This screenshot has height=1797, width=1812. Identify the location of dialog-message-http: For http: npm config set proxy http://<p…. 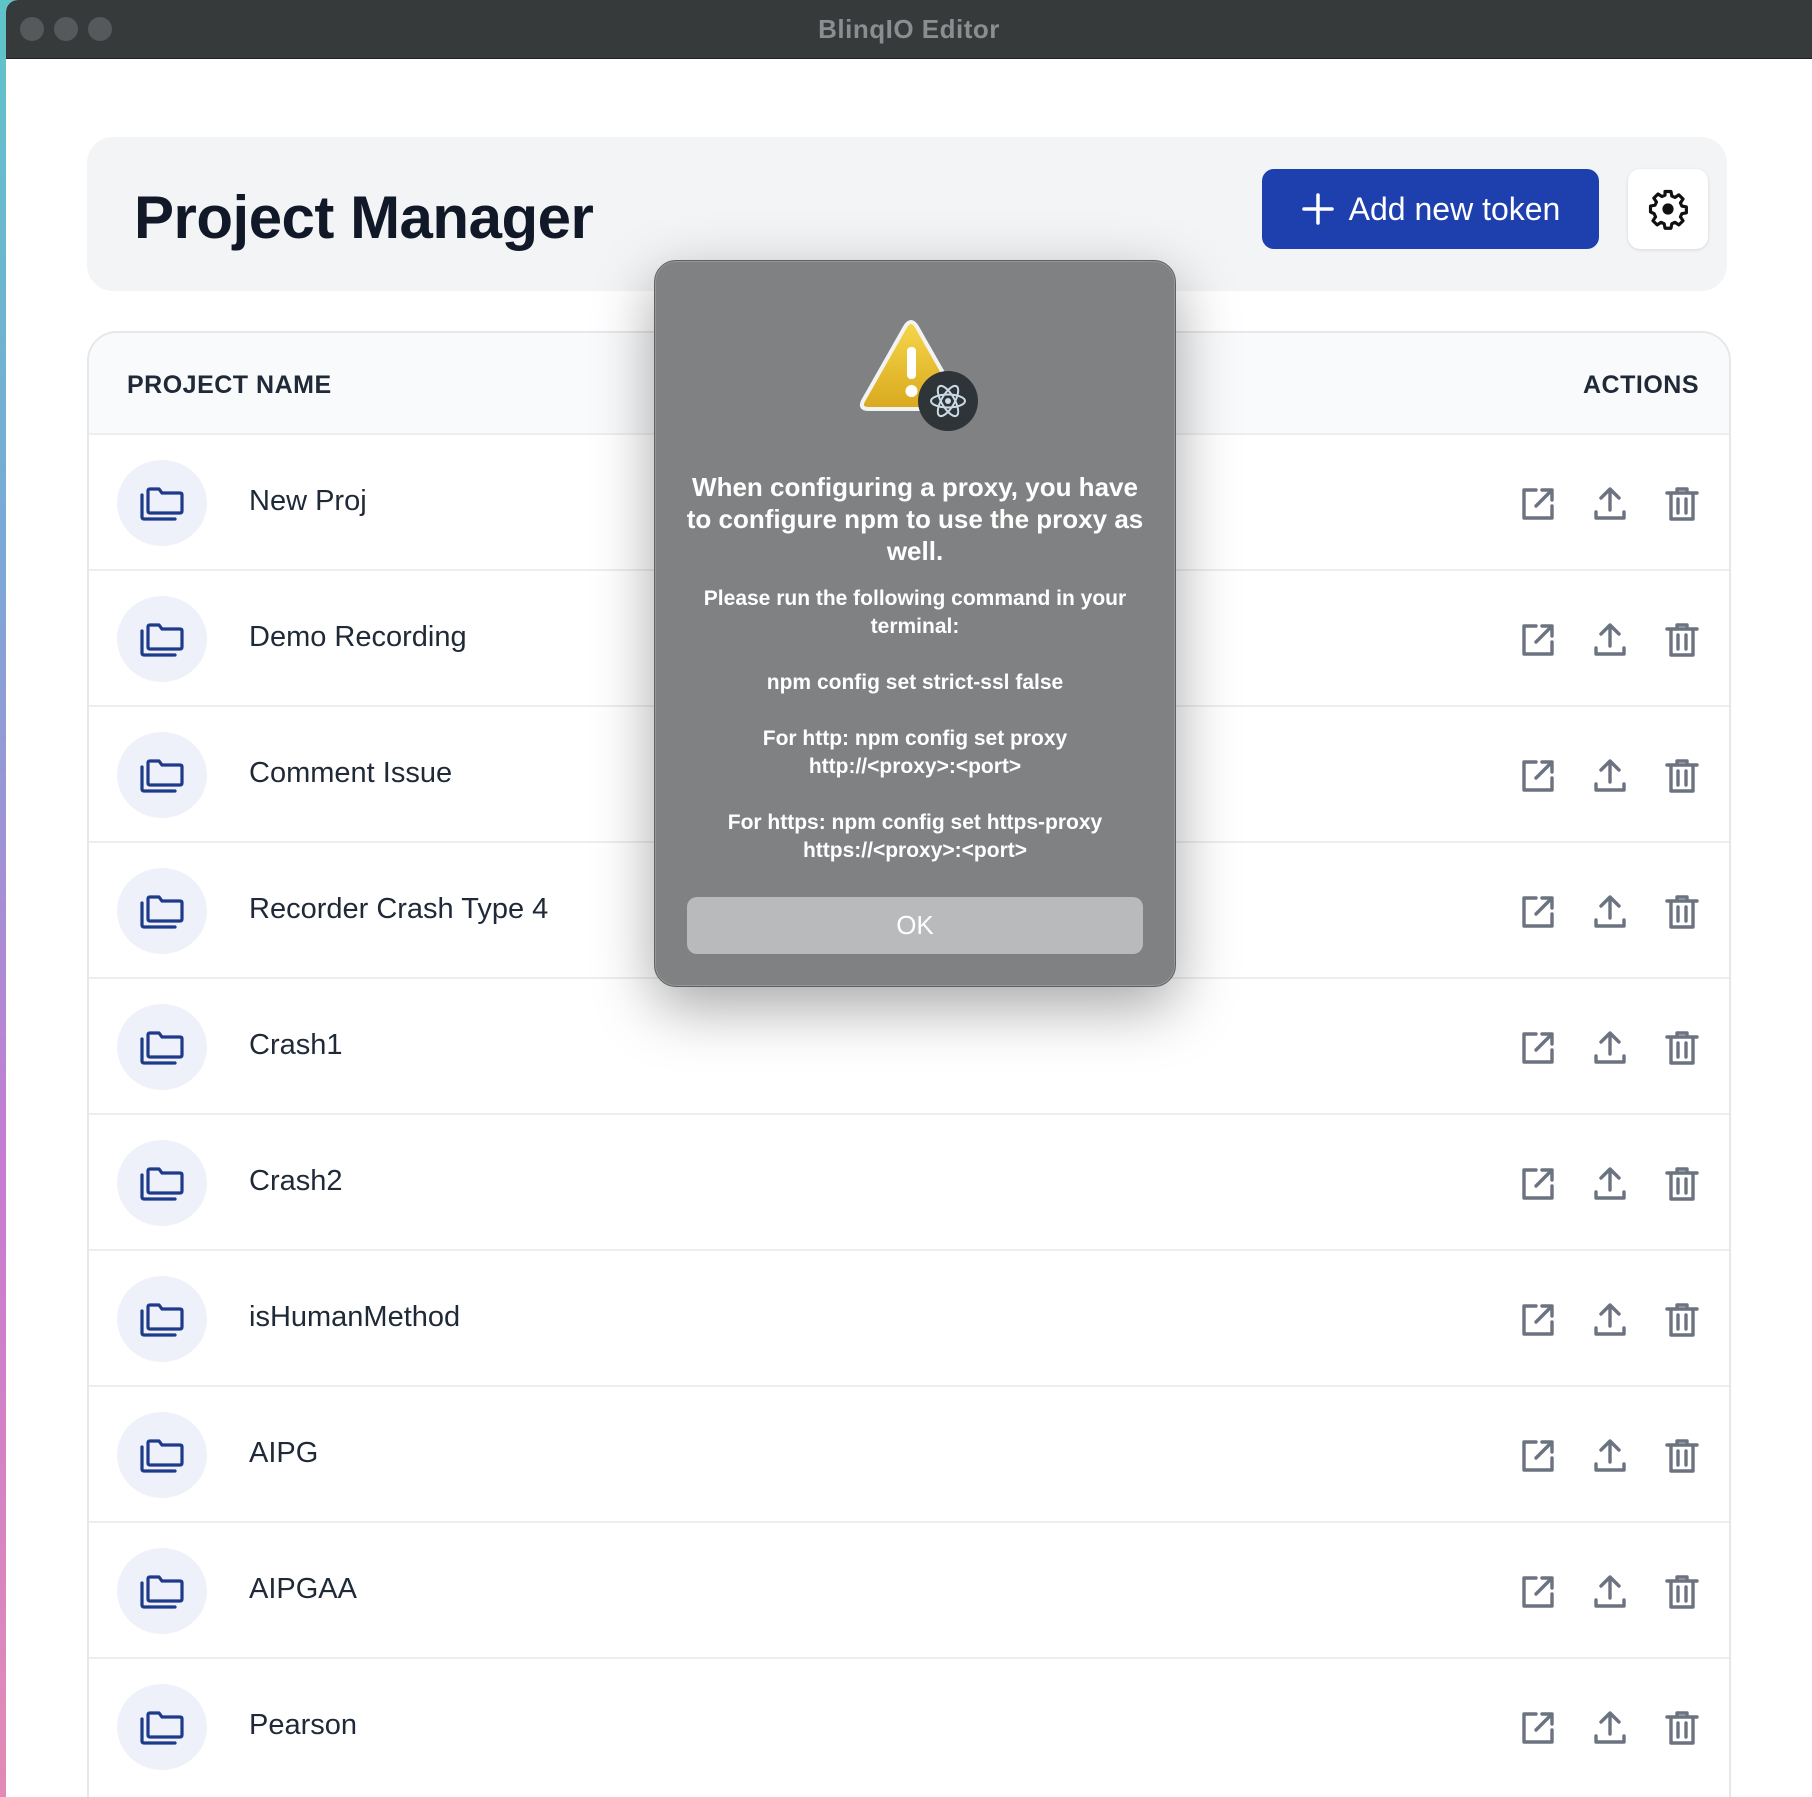
(915, 752).